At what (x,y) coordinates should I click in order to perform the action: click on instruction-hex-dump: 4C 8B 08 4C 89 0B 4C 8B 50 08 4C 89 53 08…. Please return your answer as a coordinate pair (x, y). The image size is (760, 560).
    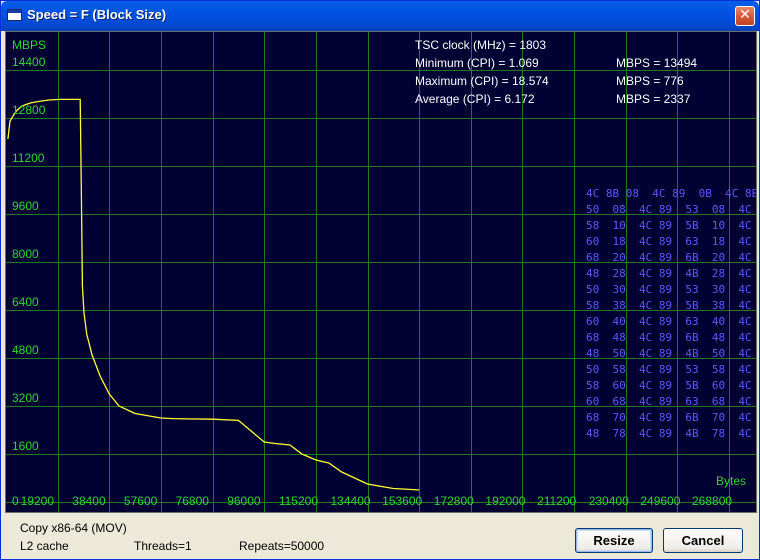
    Looking at the image, I should click on (671, 314).